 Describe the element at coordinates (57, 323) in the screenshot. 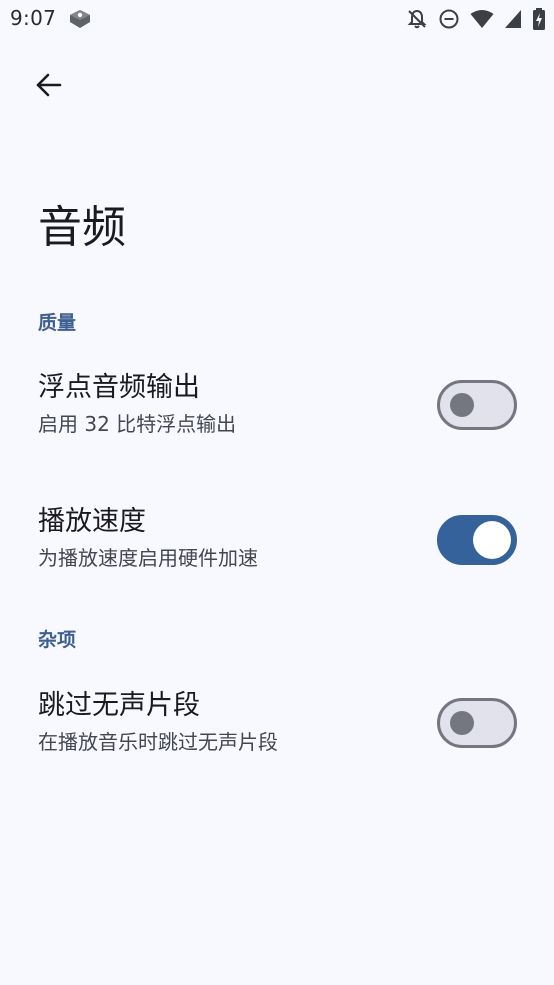

I see `section-header-quality: 质量` at that location.